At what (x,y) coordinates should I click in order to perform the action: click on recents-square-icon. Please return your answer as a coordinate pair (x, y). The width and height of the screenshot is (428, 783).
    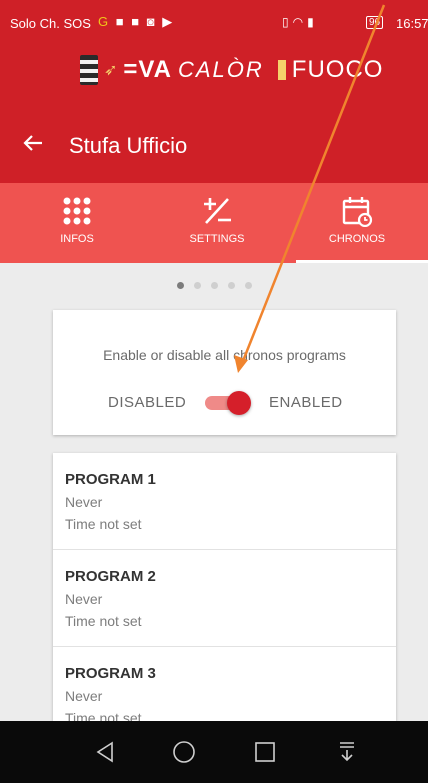
    Looking at the image, I should click on (265, 752).